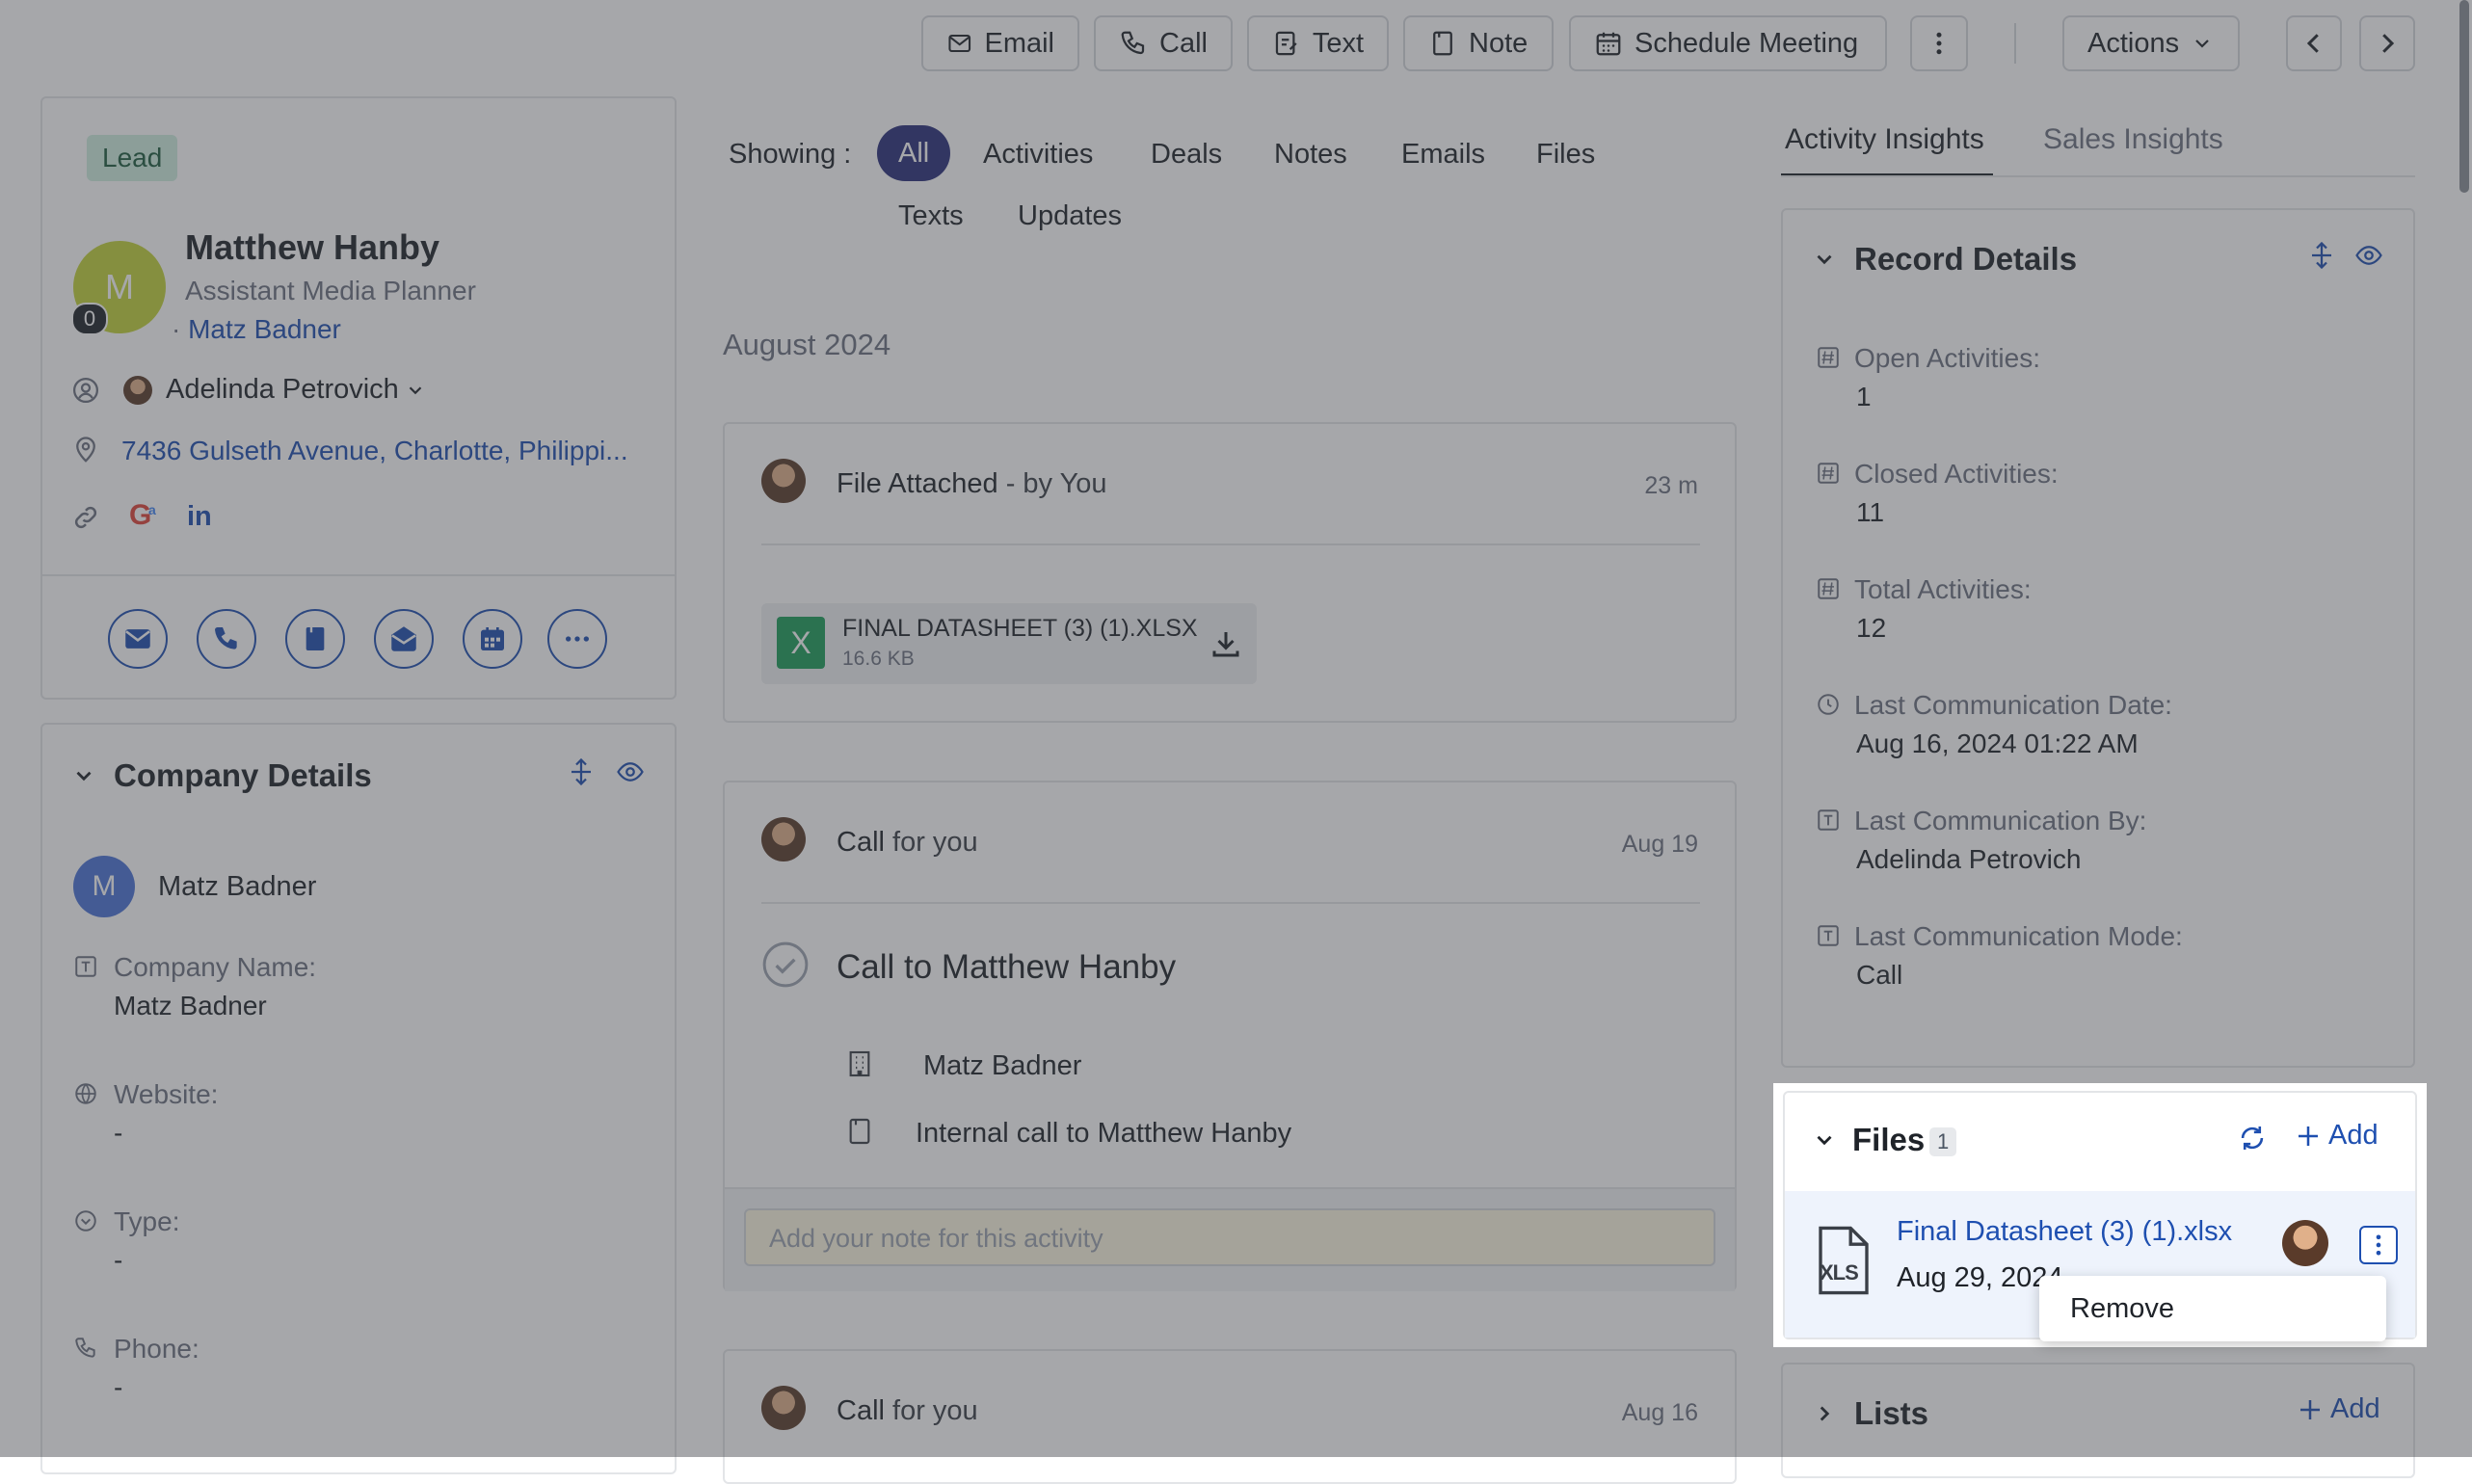  Describe the element at coordinates (2064, 1232) in the screenshot. I see `file-name-link: Final Datasheet (3) (1).xlsx` at that location.